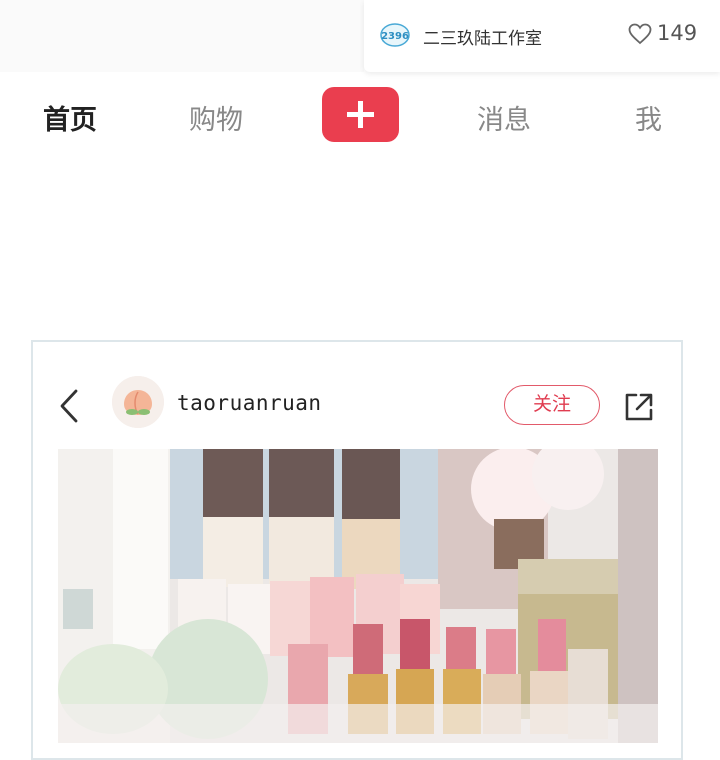  I want to click on nav-shop-tab: 购物, so click(216, 117).